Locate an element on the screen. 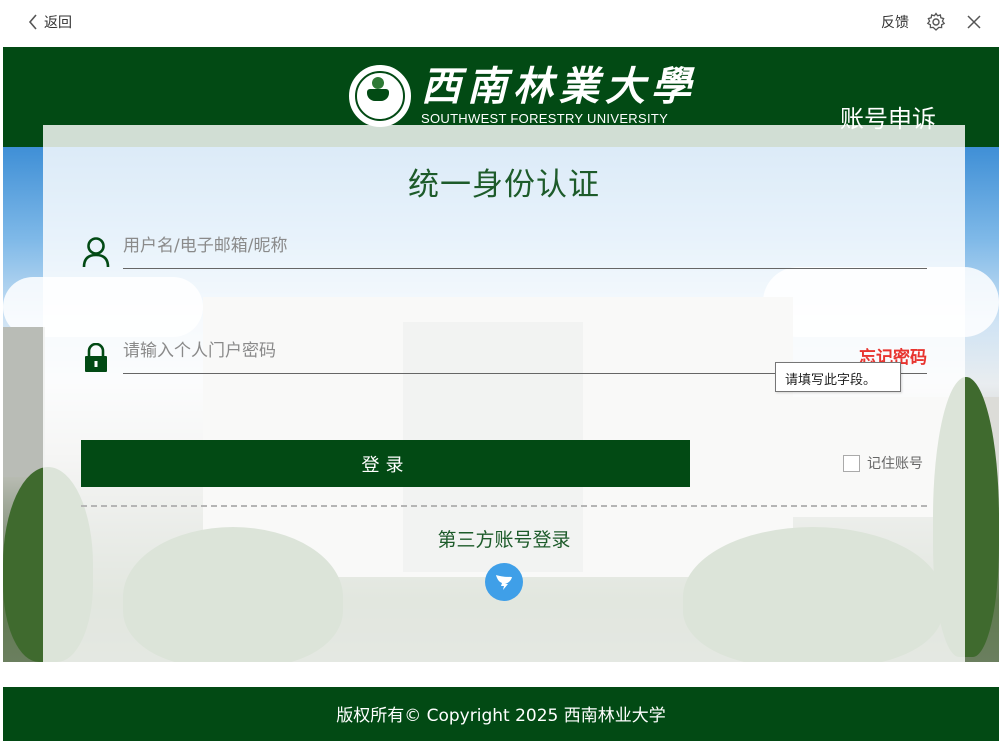 This screenshot has width=999, height=741. chevron-left-icon is located at coordinates (32, 22).